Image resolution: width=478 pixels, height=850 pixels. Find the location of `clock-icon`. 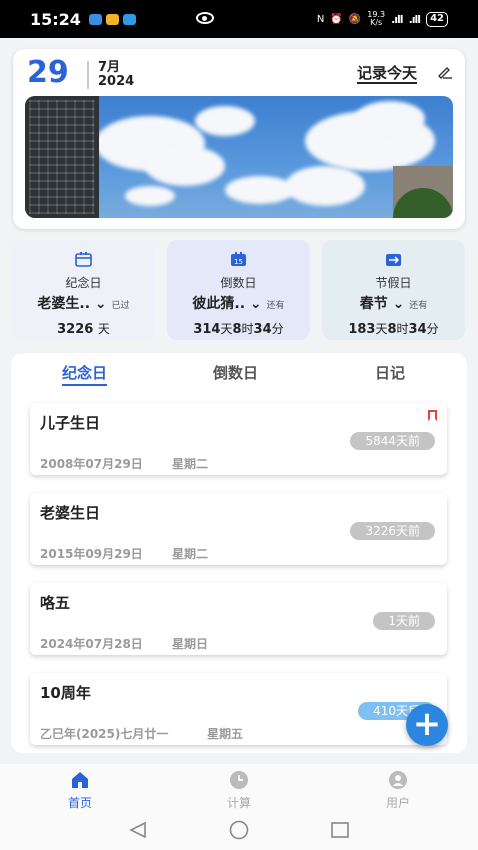

clock-icon is located at coordinates (239, 780).